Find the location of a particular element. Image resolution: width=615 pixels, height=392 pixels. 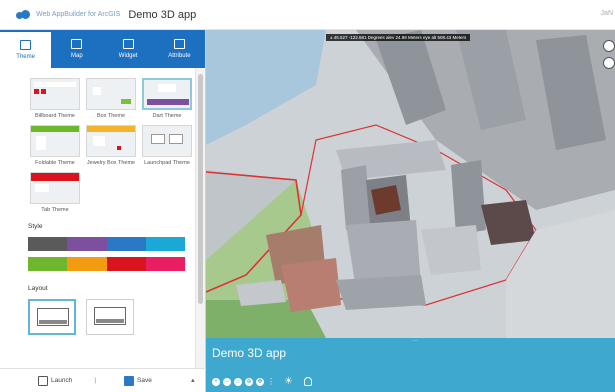

compass-button is located at coordinates (609, 63).